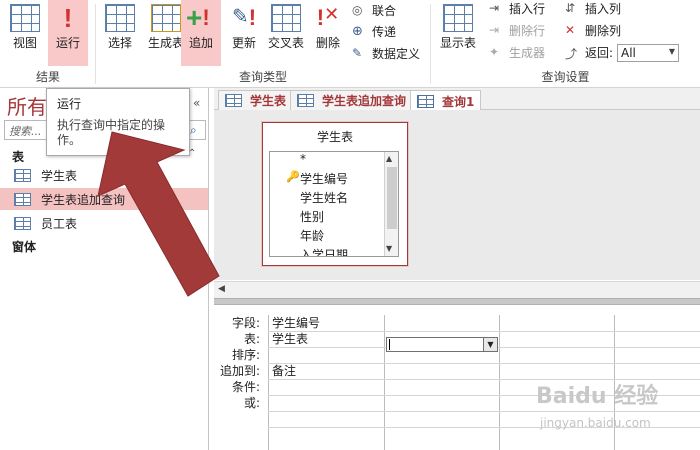  I want to click on pane-splitter, so click(457, 301).